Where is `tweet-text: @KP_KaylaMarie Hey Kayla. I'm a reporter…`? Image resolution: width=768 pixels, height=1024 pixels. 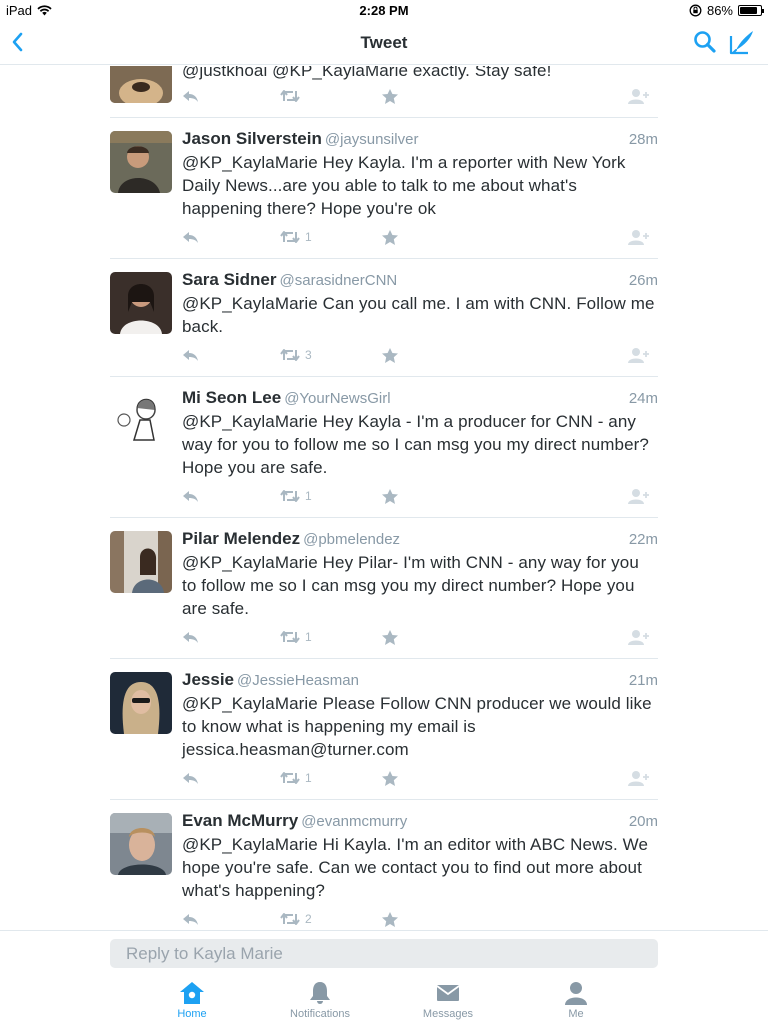 tweet-text: @KP_KaylaMarie Hey Kayla. I'm a reporter… is located at coordinates (404, 185).